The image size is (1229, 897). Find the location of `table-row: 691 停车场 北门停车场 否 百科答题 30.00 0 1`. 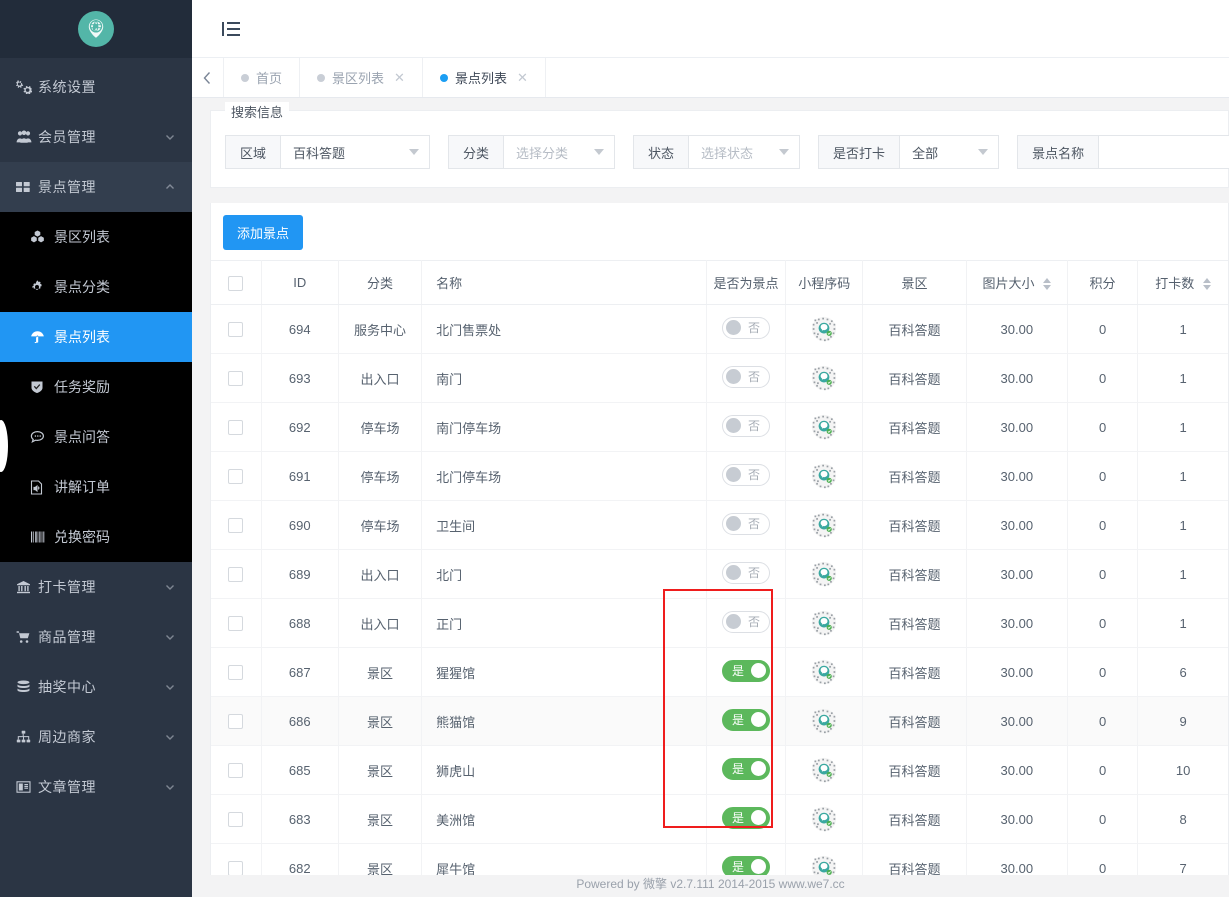

table-row: 691 停车场 北门停车场 否 百科答题 30.00 0 1 is located at coordinates (719, 476).